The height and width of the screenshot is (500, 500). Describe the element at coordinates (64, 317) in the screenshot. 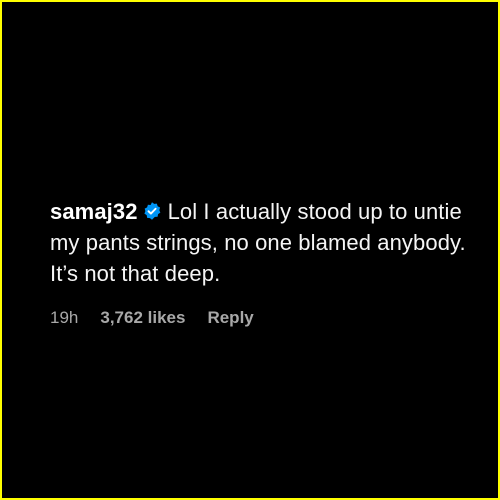

I see `comment-time: 19h` at that location.